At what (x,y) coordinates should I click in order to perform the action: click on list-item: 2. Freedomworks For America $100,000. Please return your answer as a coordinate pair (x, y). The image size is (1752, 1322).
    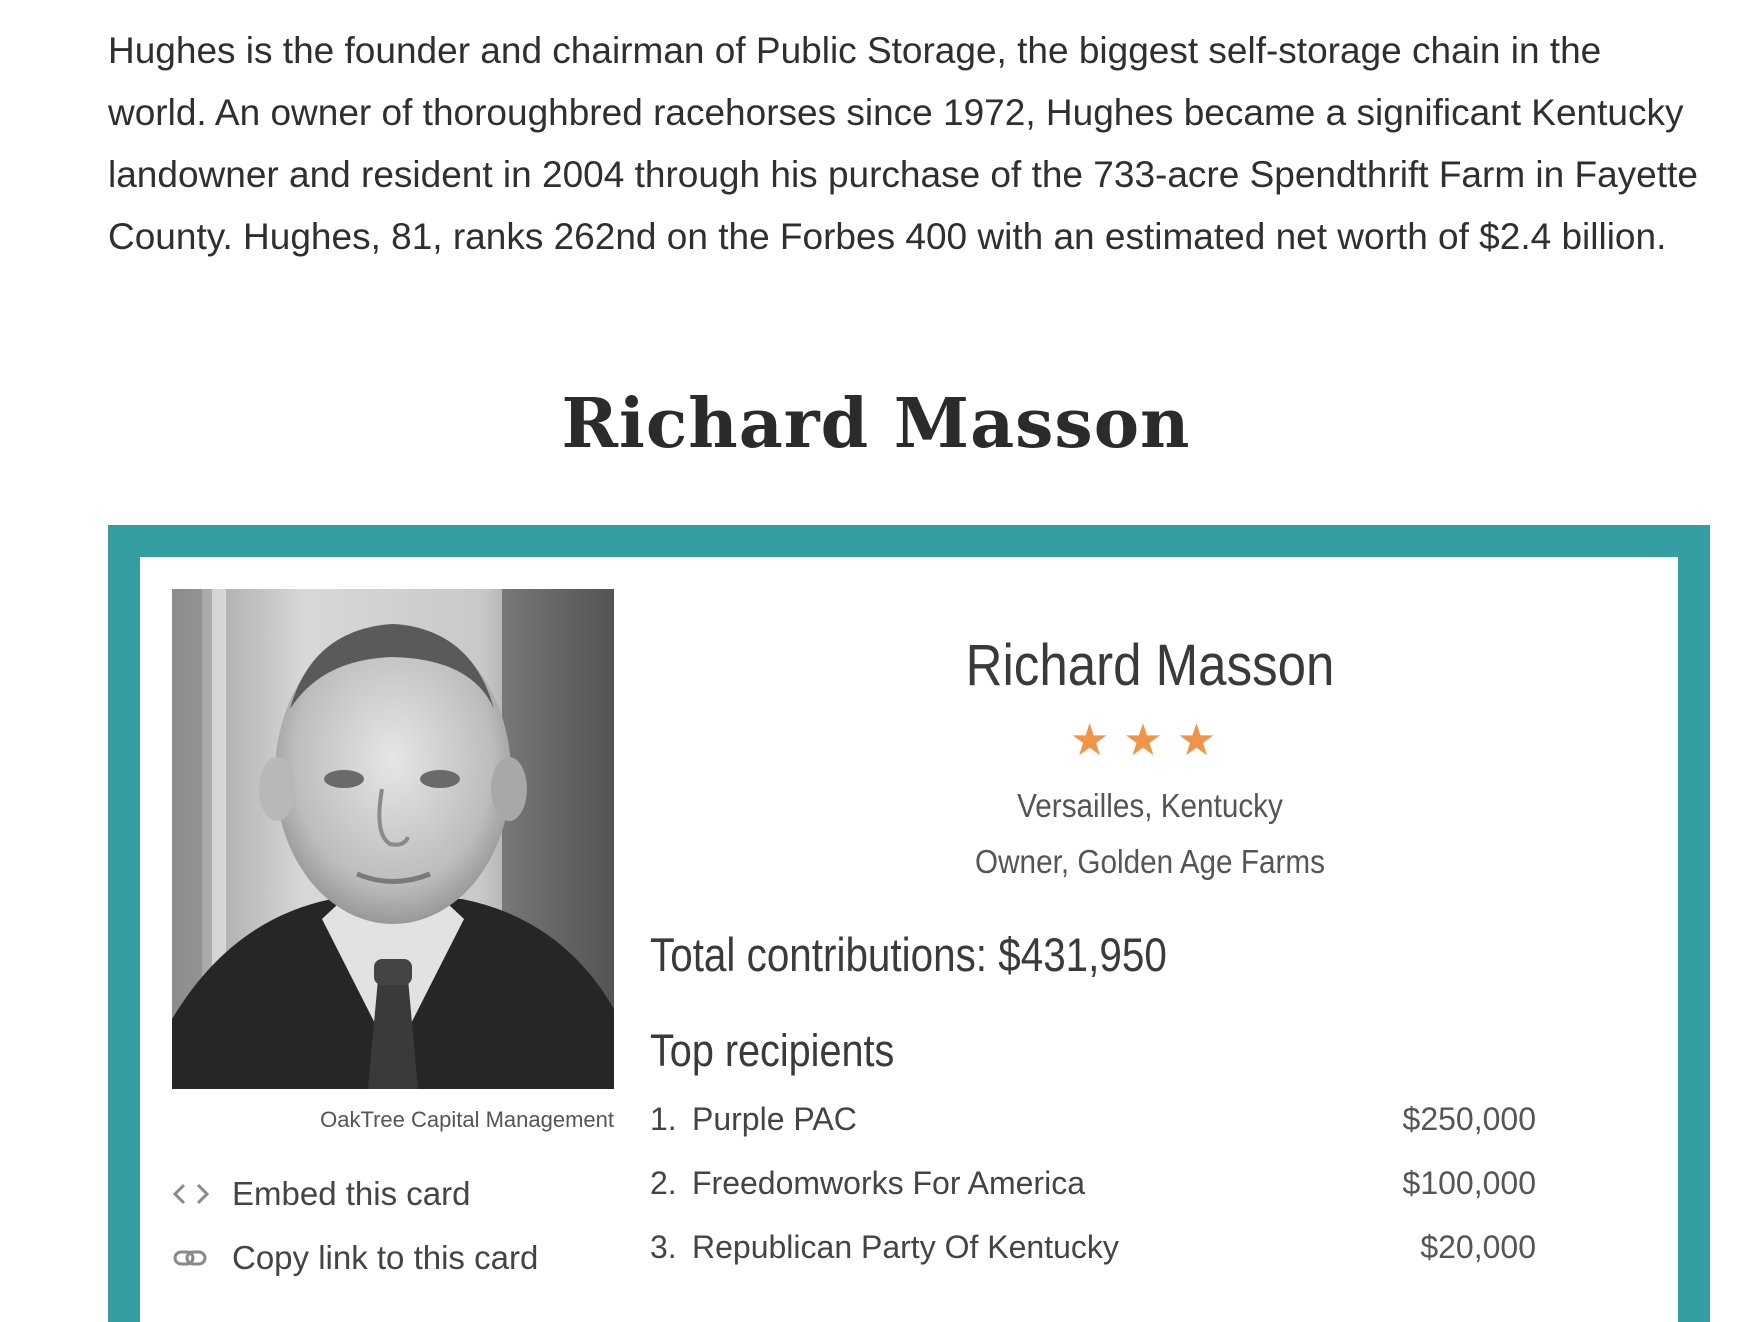
    Looking at the image, I should click on (1093, 1197).